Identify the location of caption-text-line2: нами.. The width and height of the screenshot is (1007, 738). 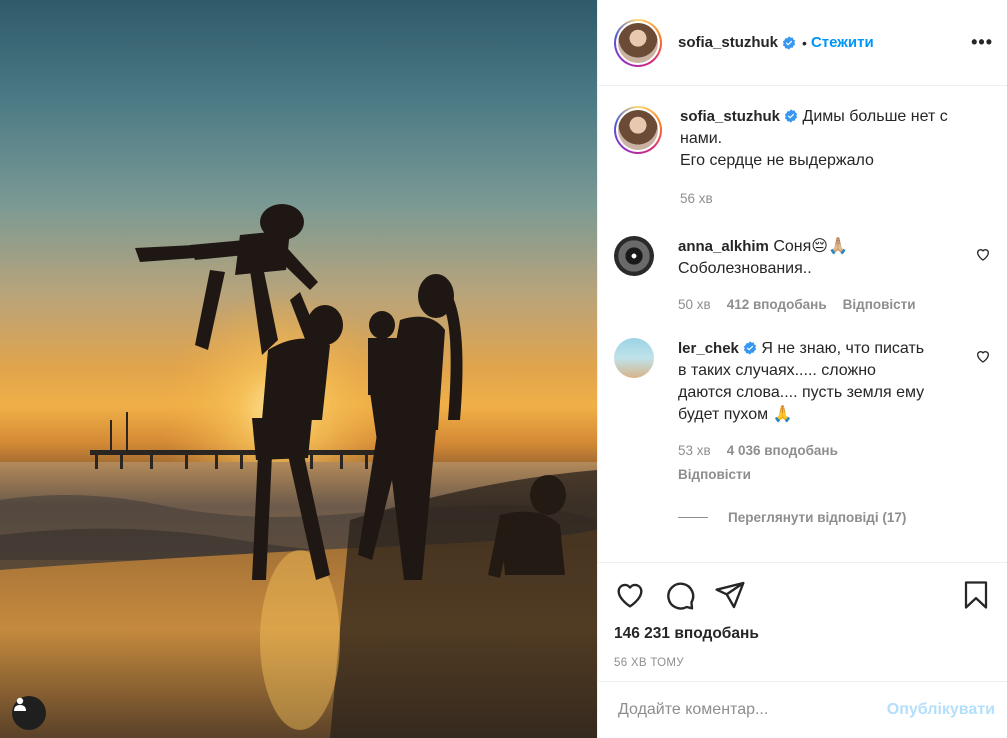
(701, 138).